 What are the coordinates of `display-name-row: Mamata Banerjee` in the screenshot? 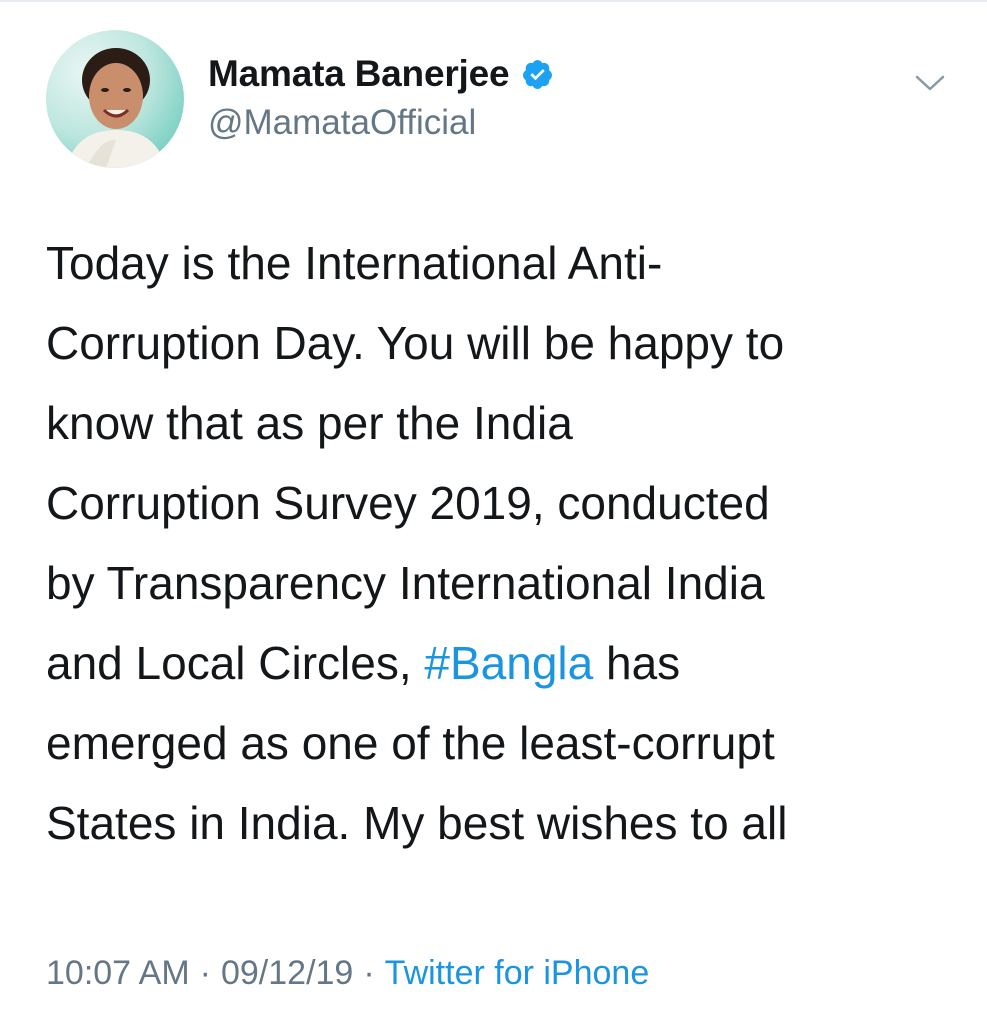 It's located at (381, 74).